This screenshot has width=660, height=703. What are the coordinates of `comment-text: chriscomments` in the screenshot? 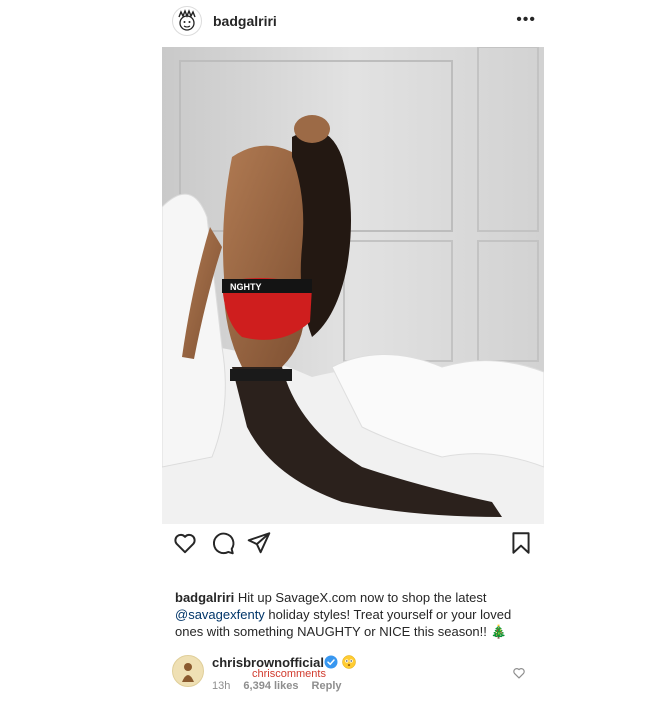 It's located at (289, 674).